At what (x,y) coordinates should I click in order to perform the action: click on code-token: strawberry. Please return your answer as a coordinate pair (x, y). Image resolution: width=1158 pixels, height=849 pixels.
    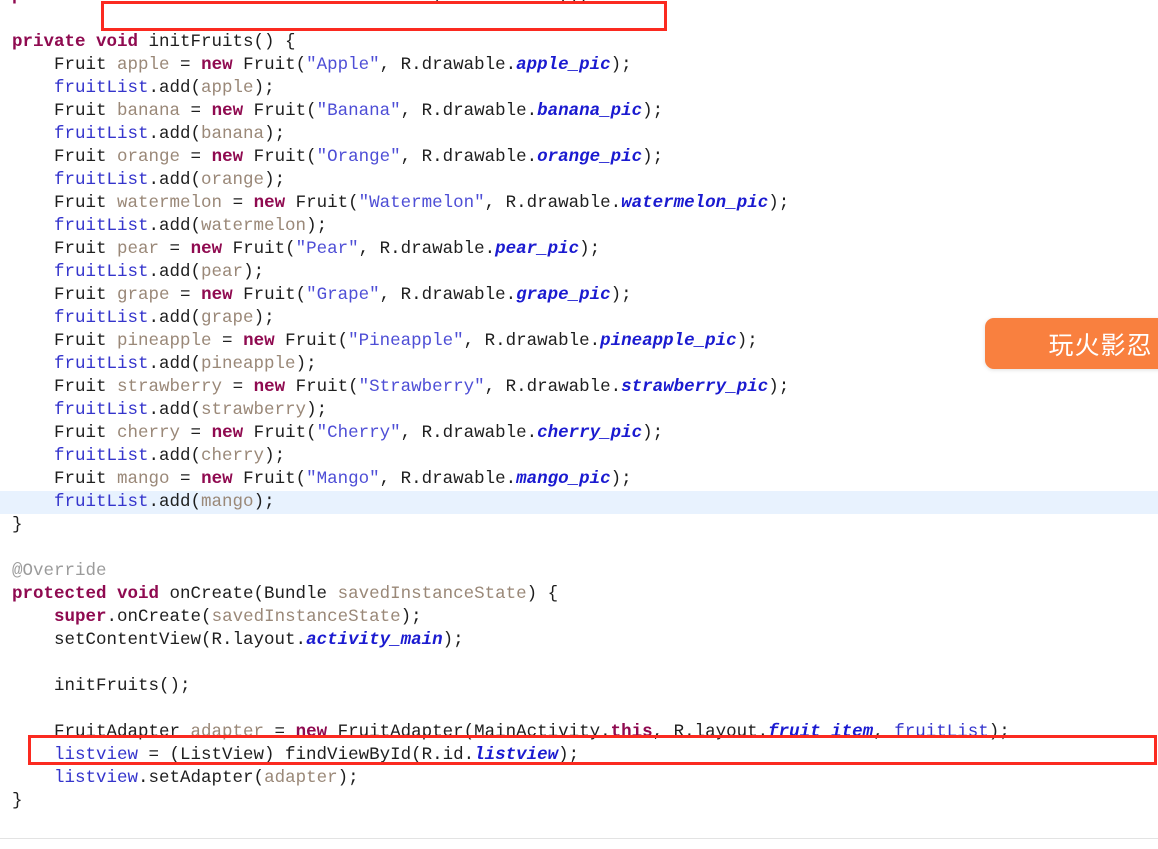
    Looking at the image, I should click on (170, 387).